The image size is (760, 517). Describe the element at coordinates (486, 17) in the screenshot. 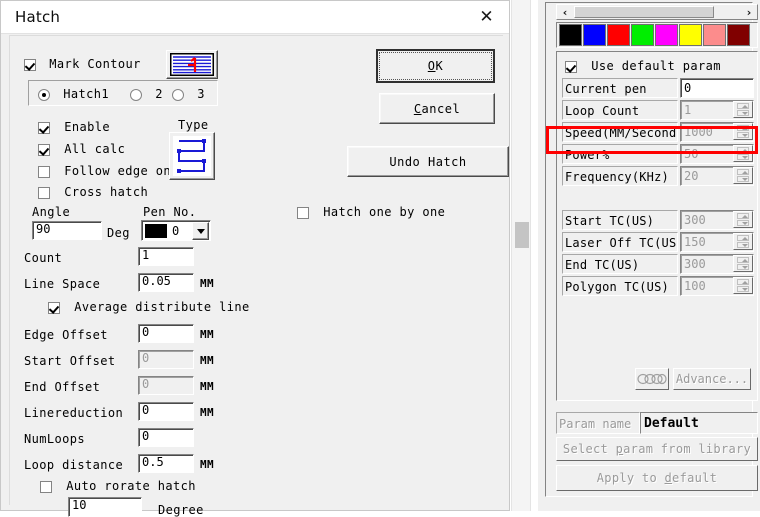

I see `close-icon: ✕` at that location.